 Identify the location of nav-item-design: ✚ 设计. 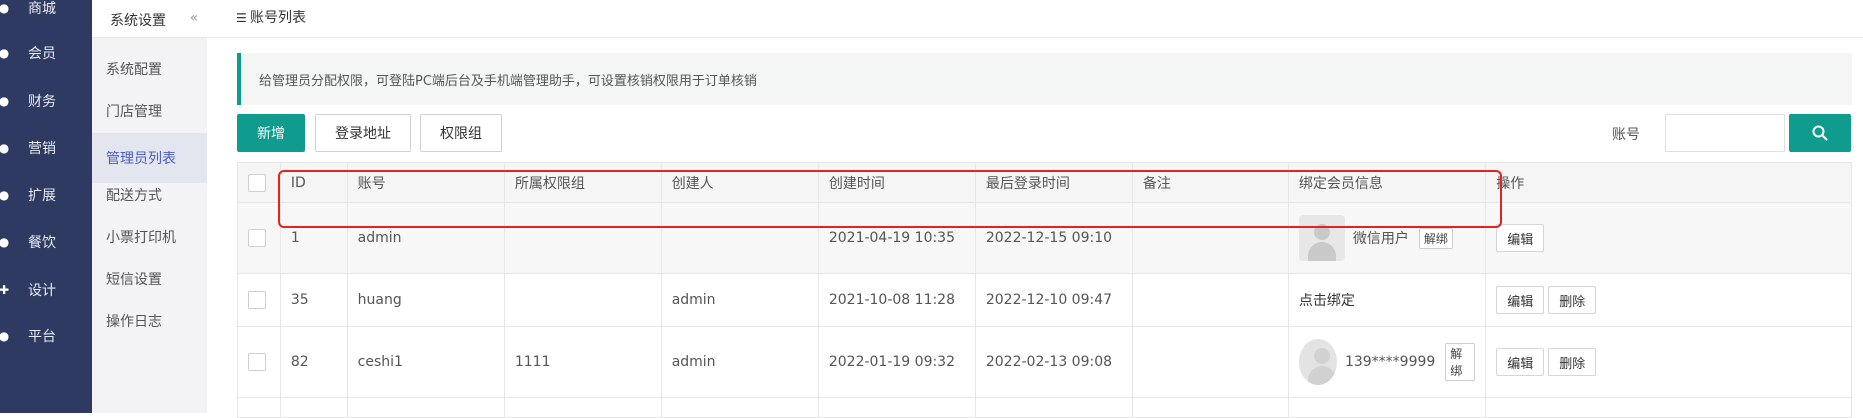
(46, 290).